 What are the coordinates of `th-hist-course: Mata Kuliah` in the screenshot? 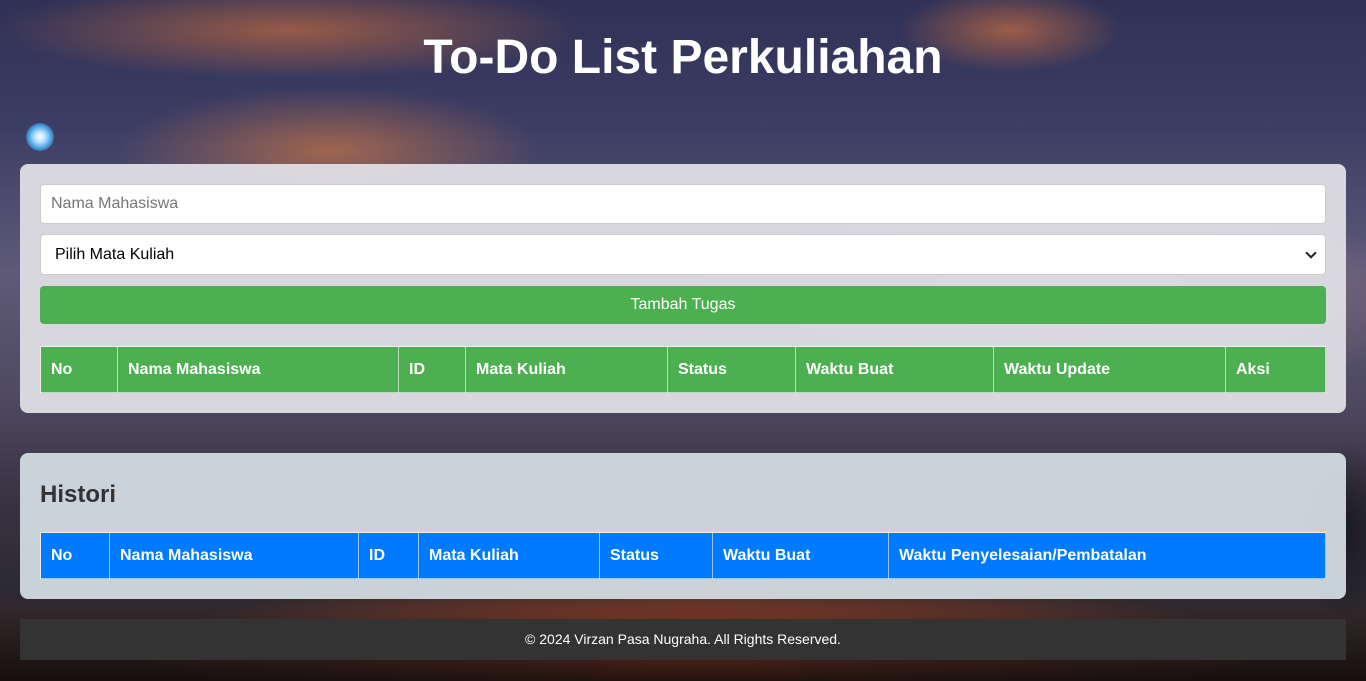 It's located at (509, 555).